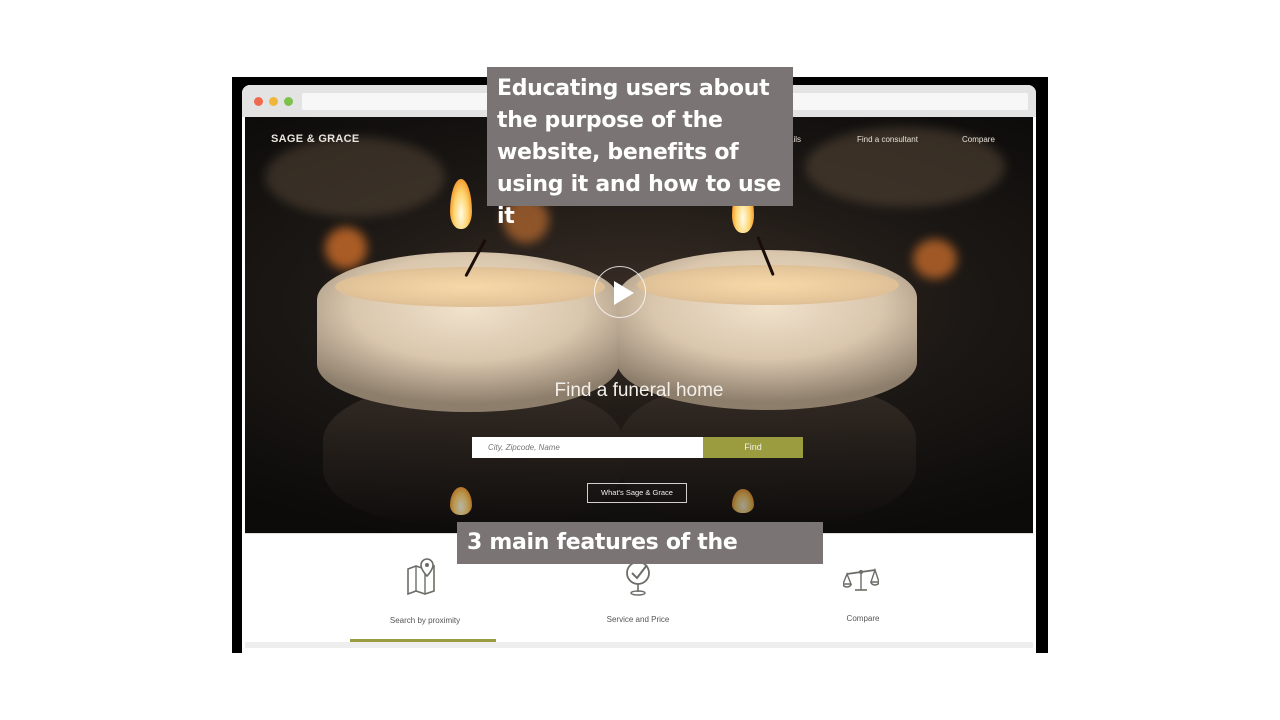 The image size is (1280, 720). I want to click on site-logo: SAGE & GRACE, so click(315, 139).